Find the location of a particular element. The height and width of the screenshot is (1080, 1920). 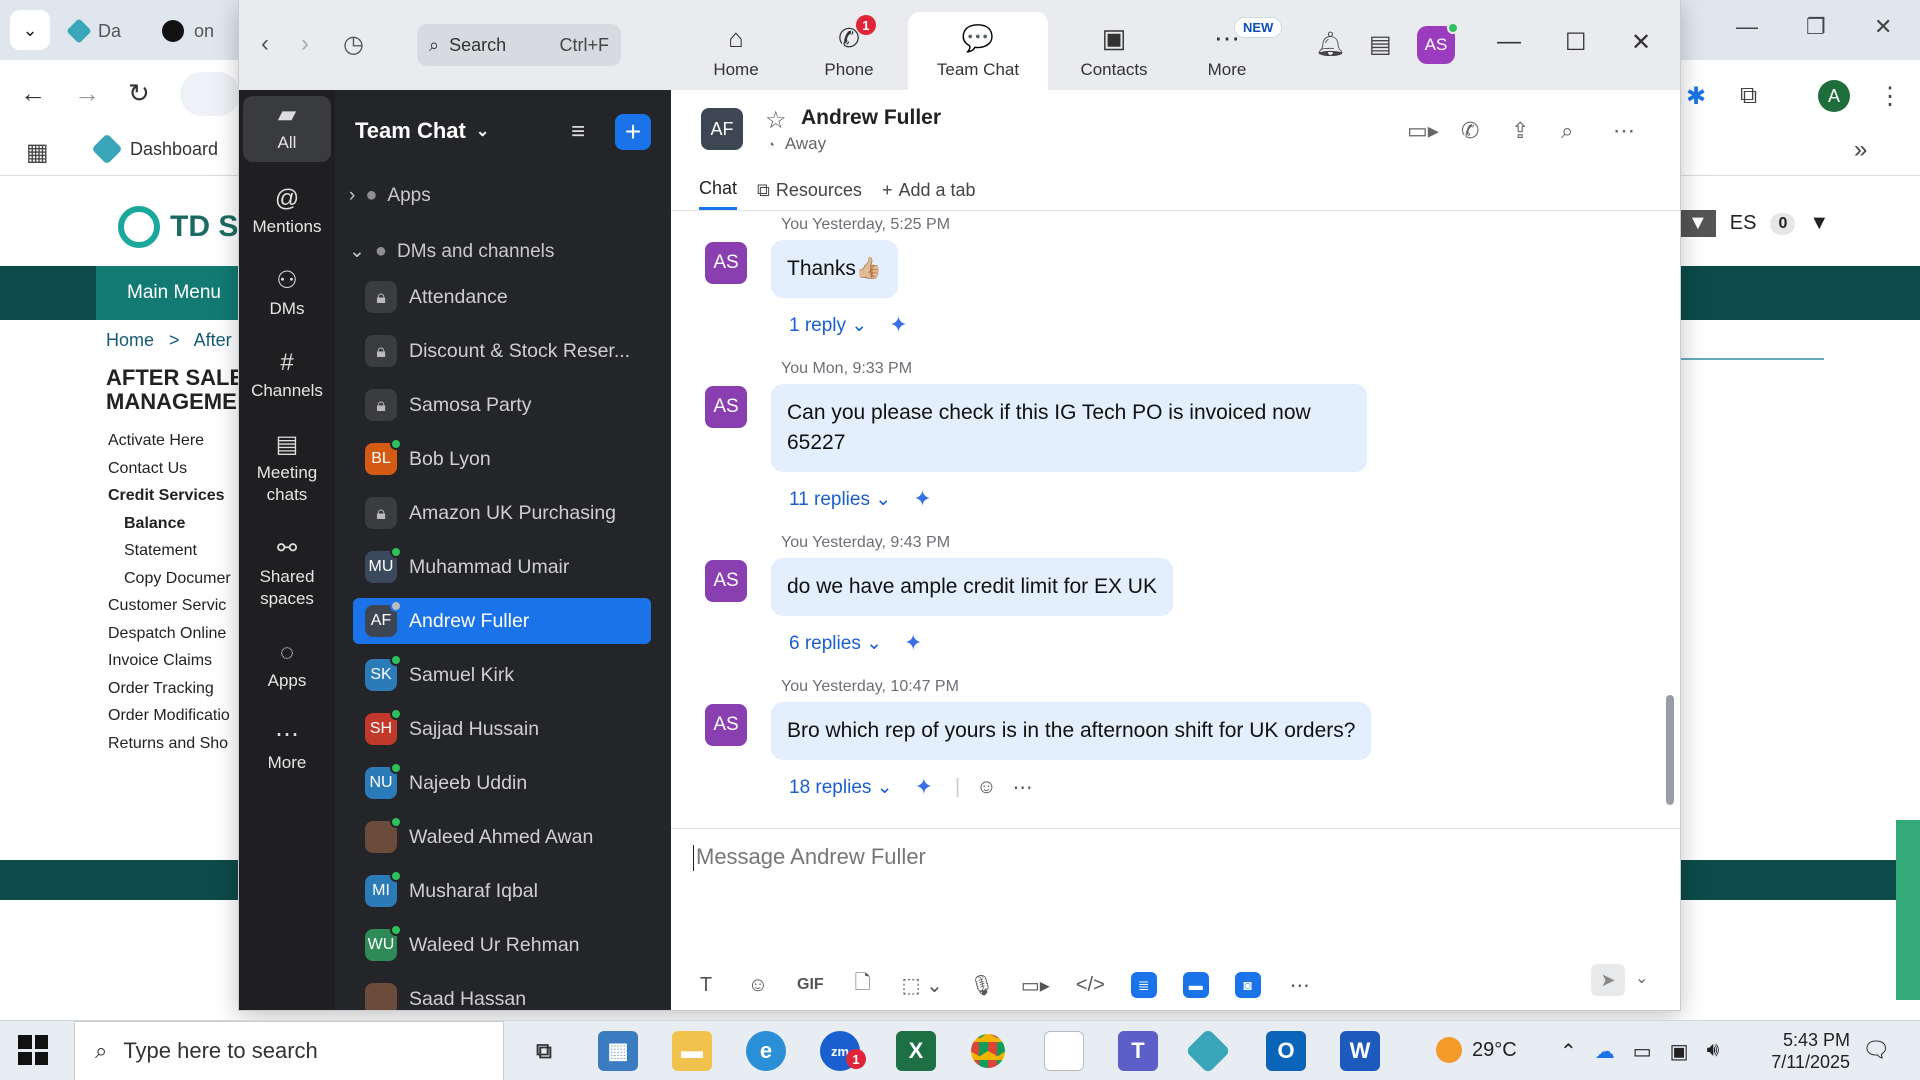

dm-item-selected: AF Andrew Fuller is located at coordinates (502, 621).